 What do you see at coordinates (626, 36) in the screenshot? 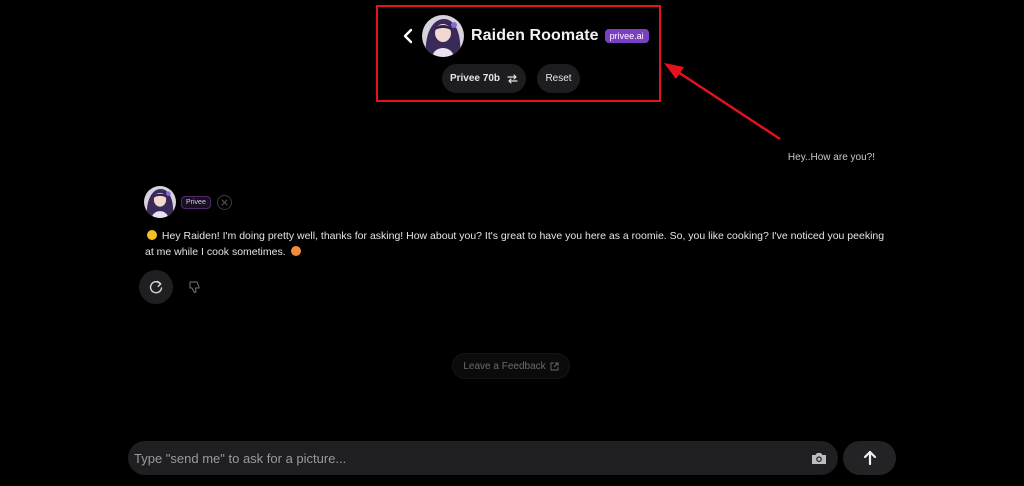
I see `brand-badge: privee.ai` at bounding box center [626, 36].